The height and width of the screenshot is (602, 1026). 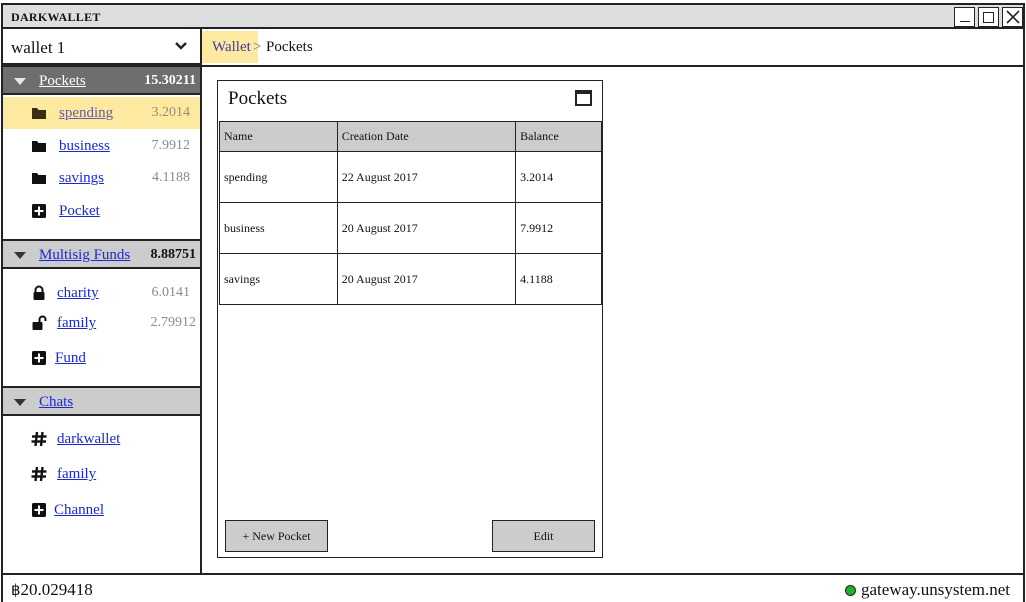 I want to click on total-balance: ฿20.029418, so click(x=52, y=590).